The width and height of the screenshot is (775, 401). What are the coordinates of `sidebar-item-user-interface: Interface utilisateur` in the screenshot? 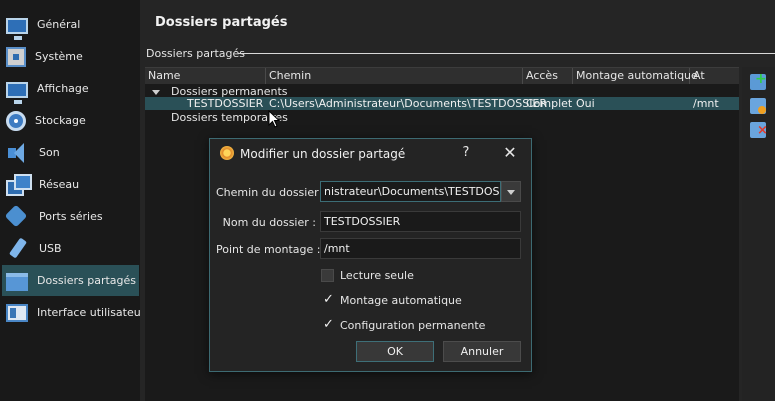 It's located at (73, 312).